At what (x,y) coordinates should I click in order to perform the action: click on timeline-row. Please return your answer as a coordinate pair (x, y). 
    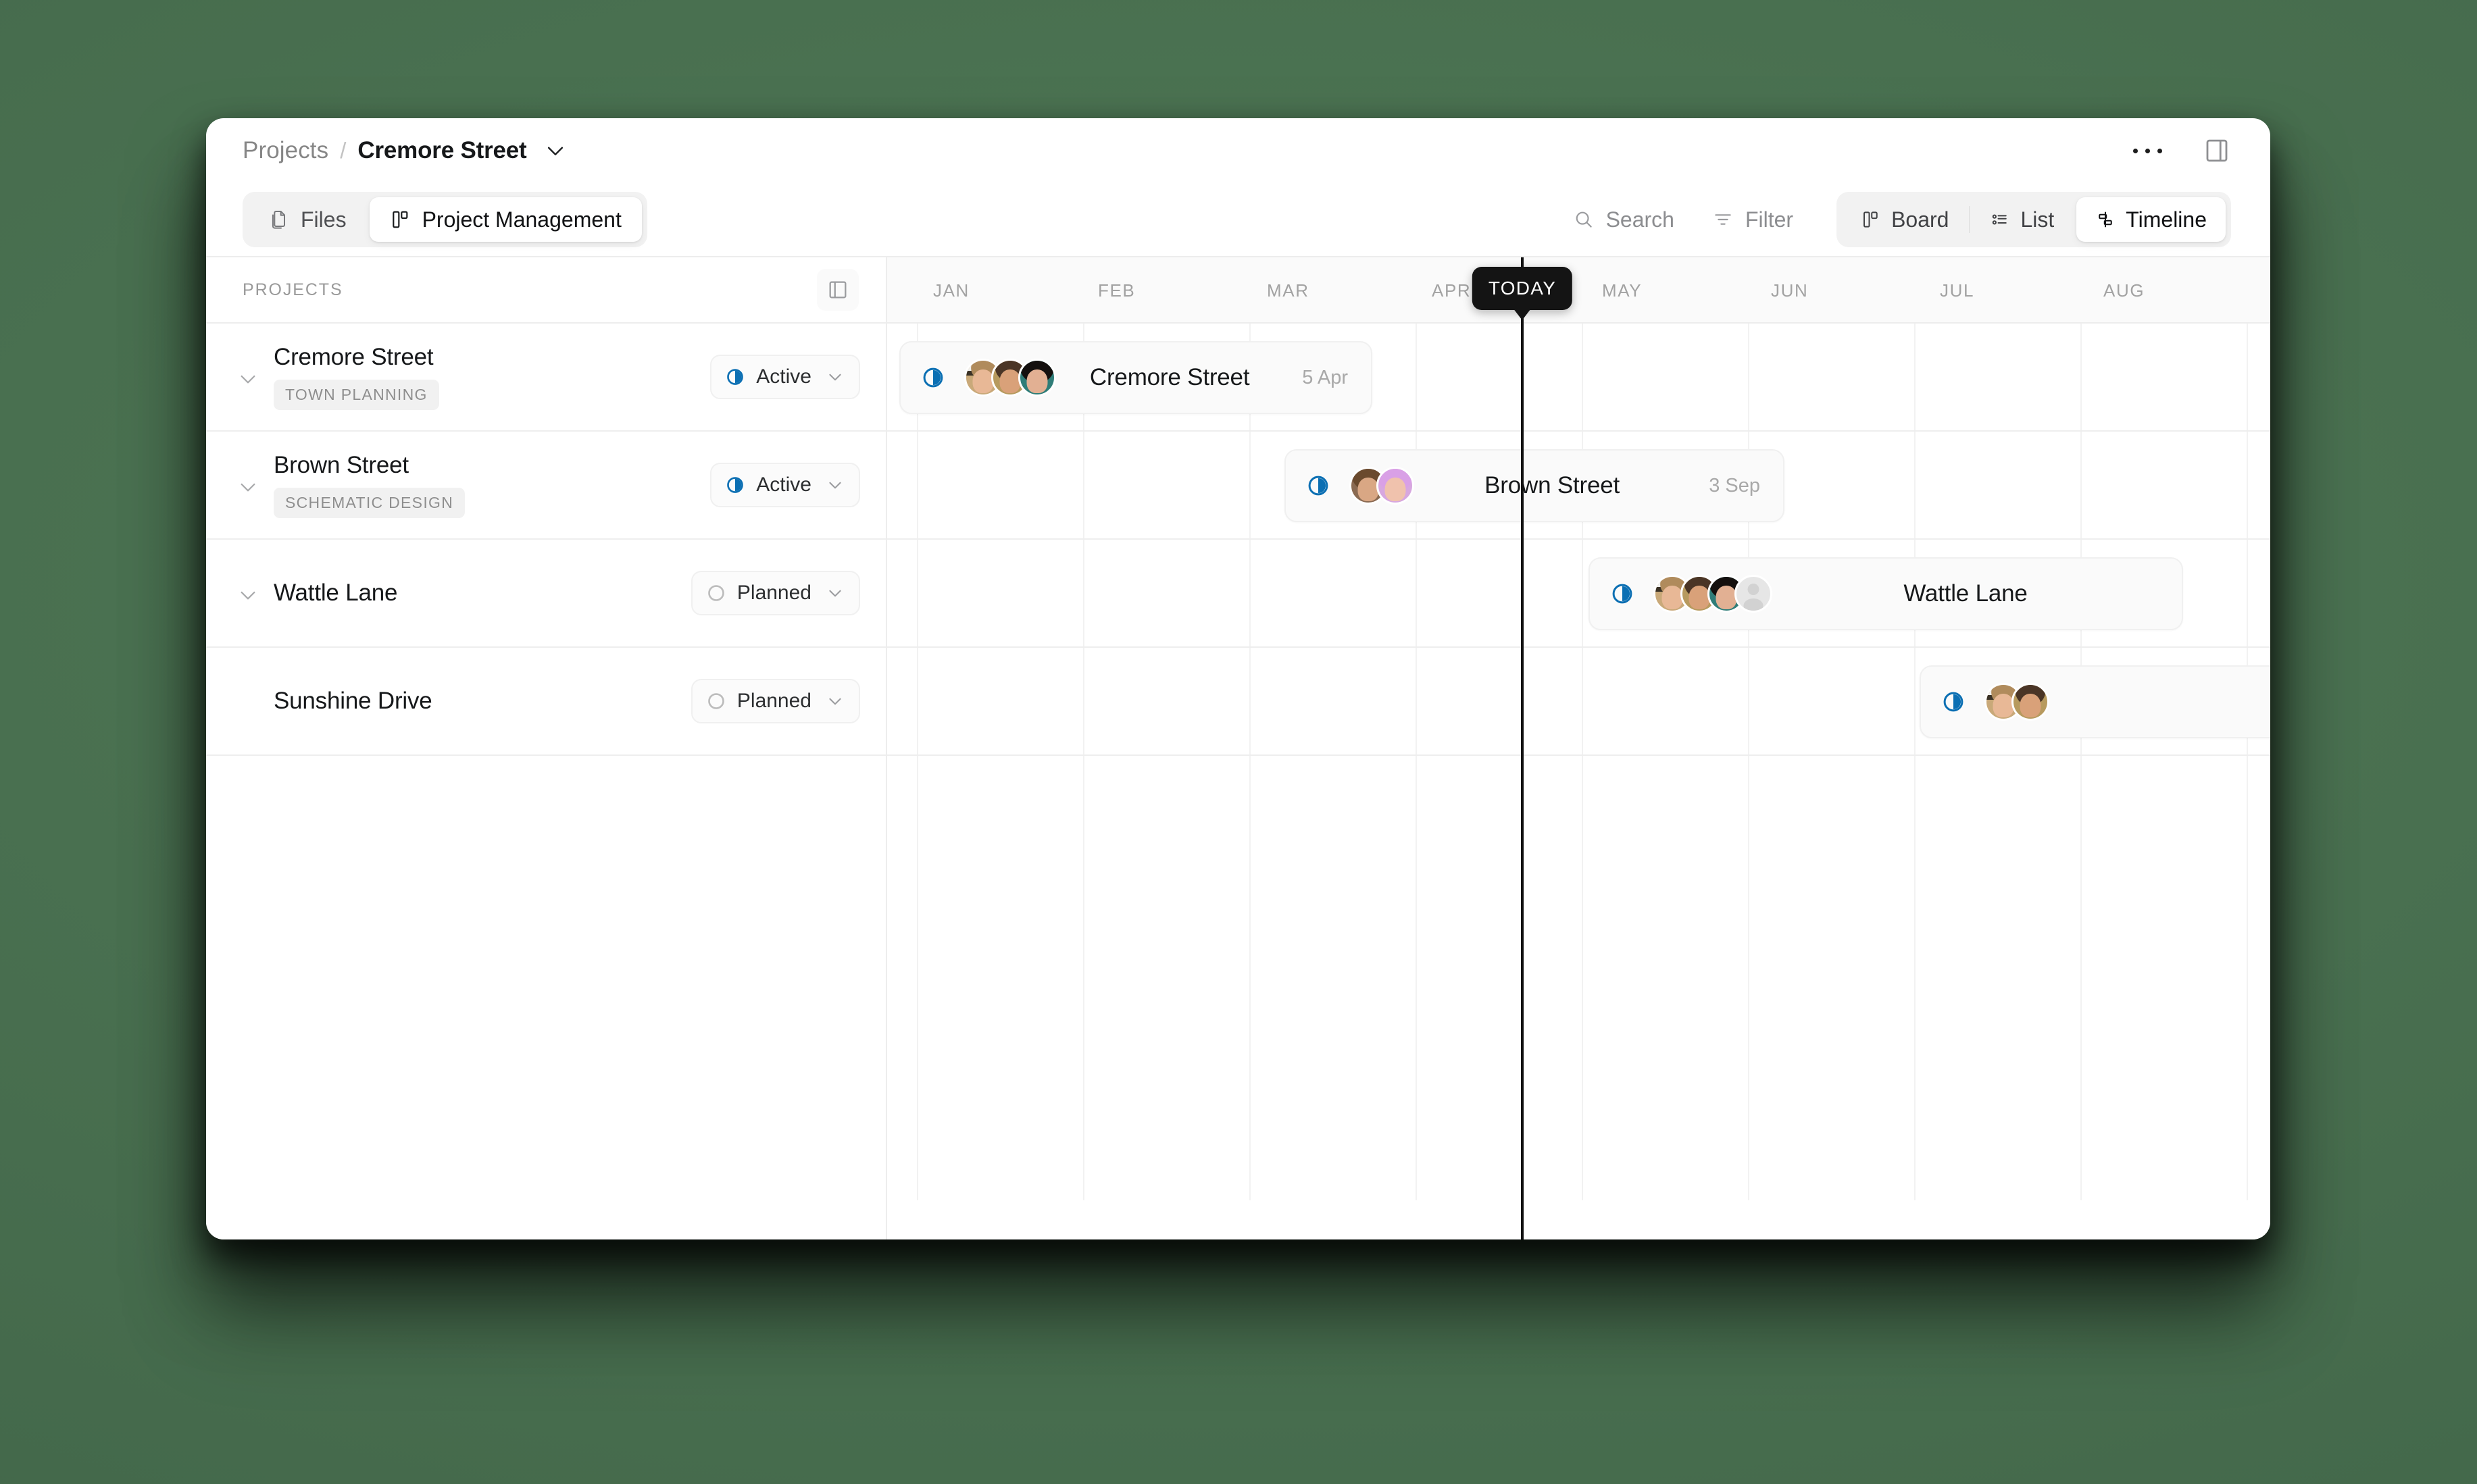
    Looking at the image, I should click on (1578, 702).